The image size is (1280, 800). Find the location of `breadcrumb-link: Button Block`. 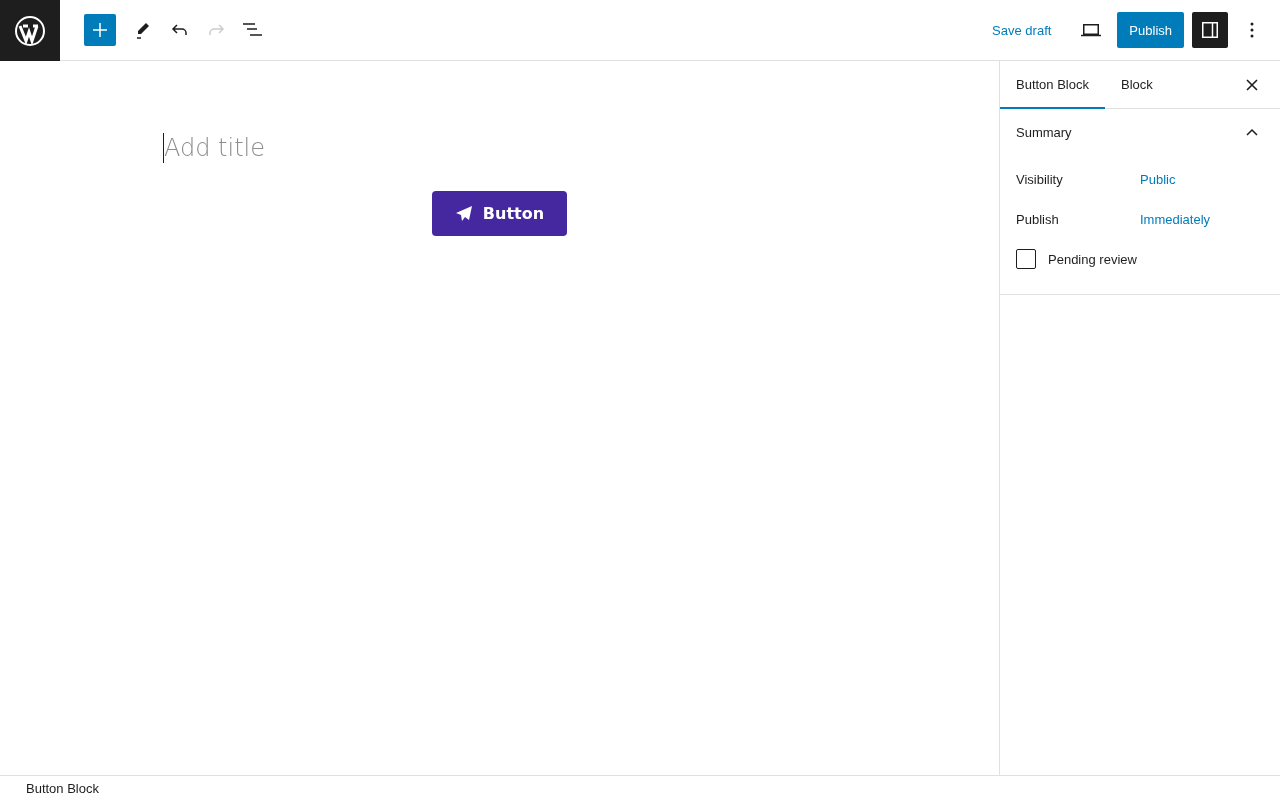

breadcrumb-link: Button Block is located at coordinates (62, 788).